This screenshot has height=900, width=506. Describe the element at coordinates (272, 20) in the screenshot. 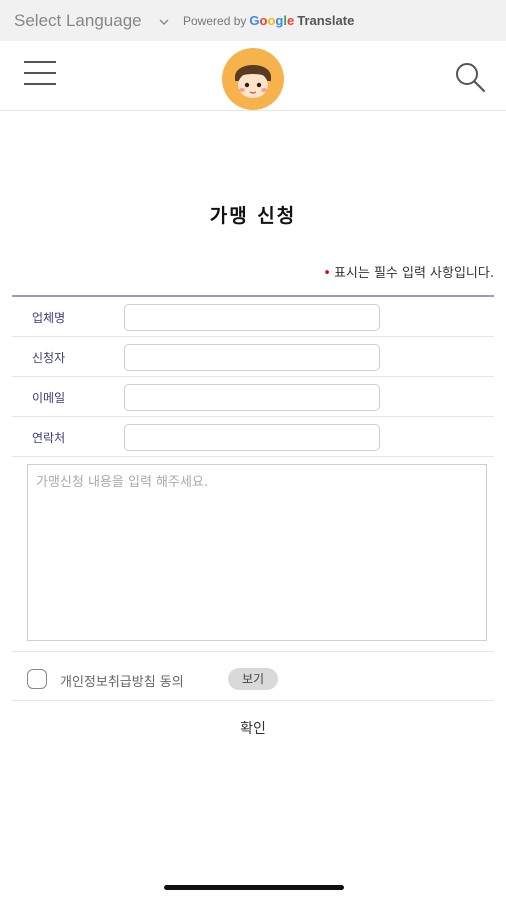

I see `google-logo: Google` at that location.